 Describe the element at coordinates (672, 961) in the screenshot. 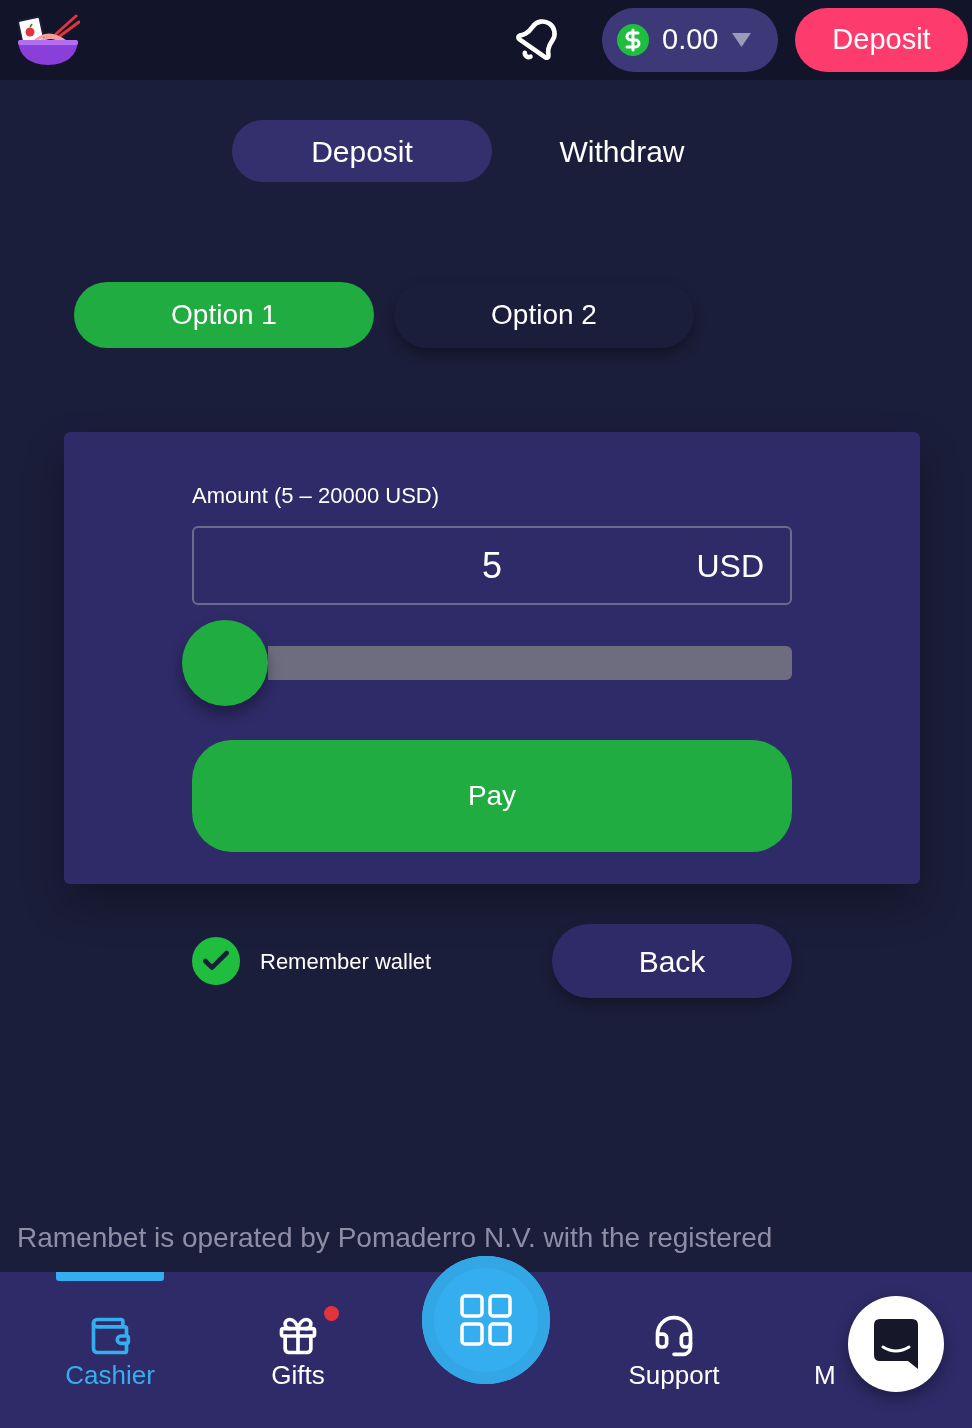

I see `back-button: Back` at that location.